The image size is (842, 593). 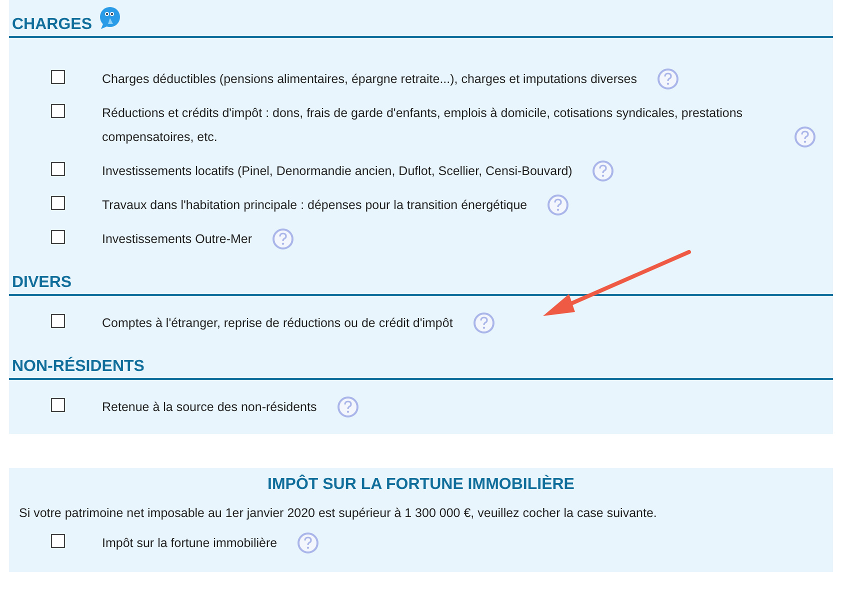 I want to click on item-label: Retenue à la source des non-résidents, so click(x=209, y=407).